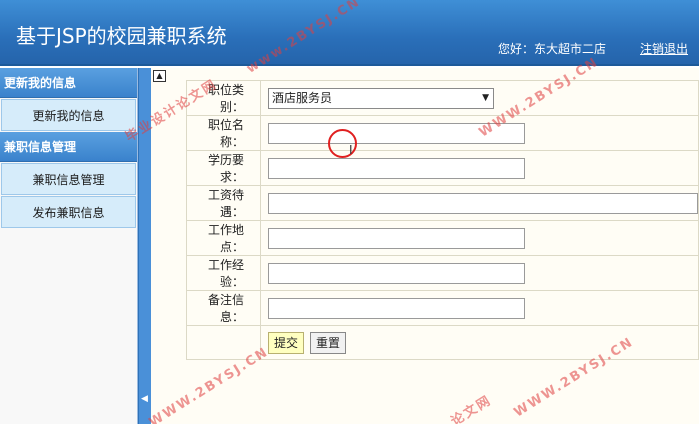 This screenshot has width=699, height=424. Describe the element at coordinates (223, 203) in the screenshot. I see `salary-label: 工资待遇：` at that location.